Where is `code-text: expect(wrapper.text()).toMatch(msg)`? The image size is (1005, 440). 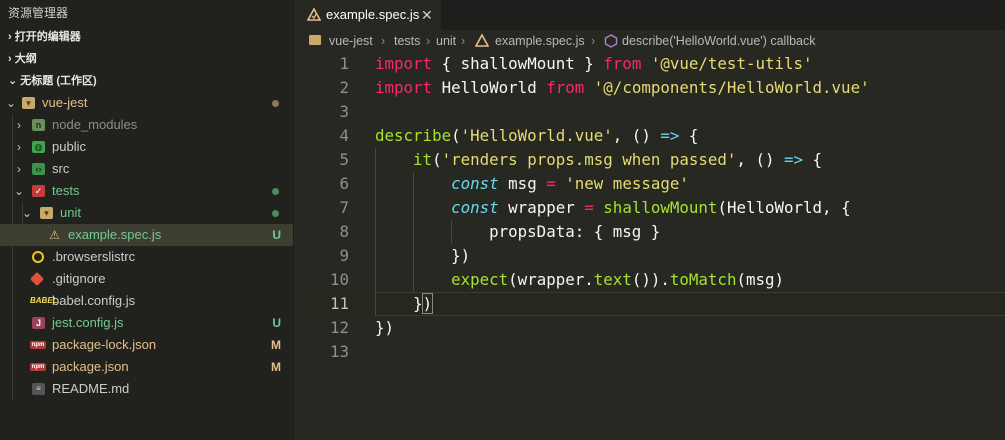
code-text: expect(wrapper.text()).toMatch(msg) is located at coordinates (618, 279).